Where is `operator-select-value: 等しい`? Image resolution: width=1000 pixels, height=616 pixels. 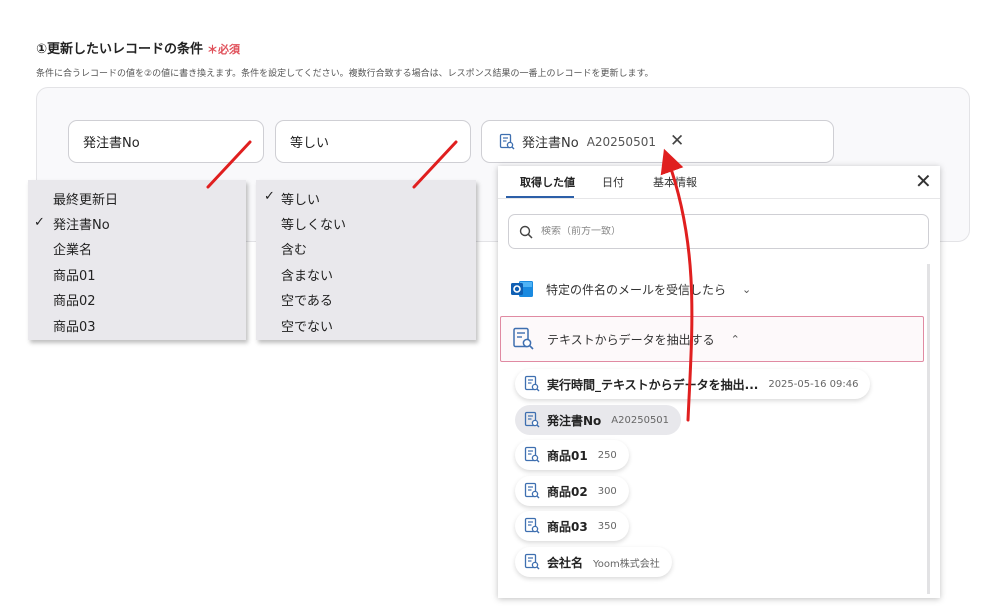
operator-select-value: 等しい is located at coordinates (310, 143).